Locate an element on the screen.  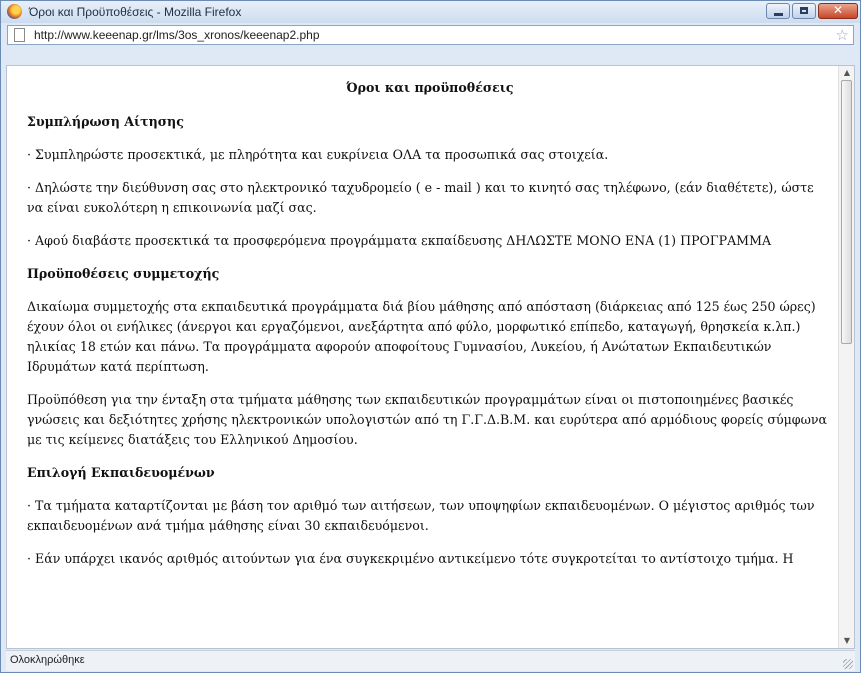
close-icon: ✕ is located at coordinates (838, 10).